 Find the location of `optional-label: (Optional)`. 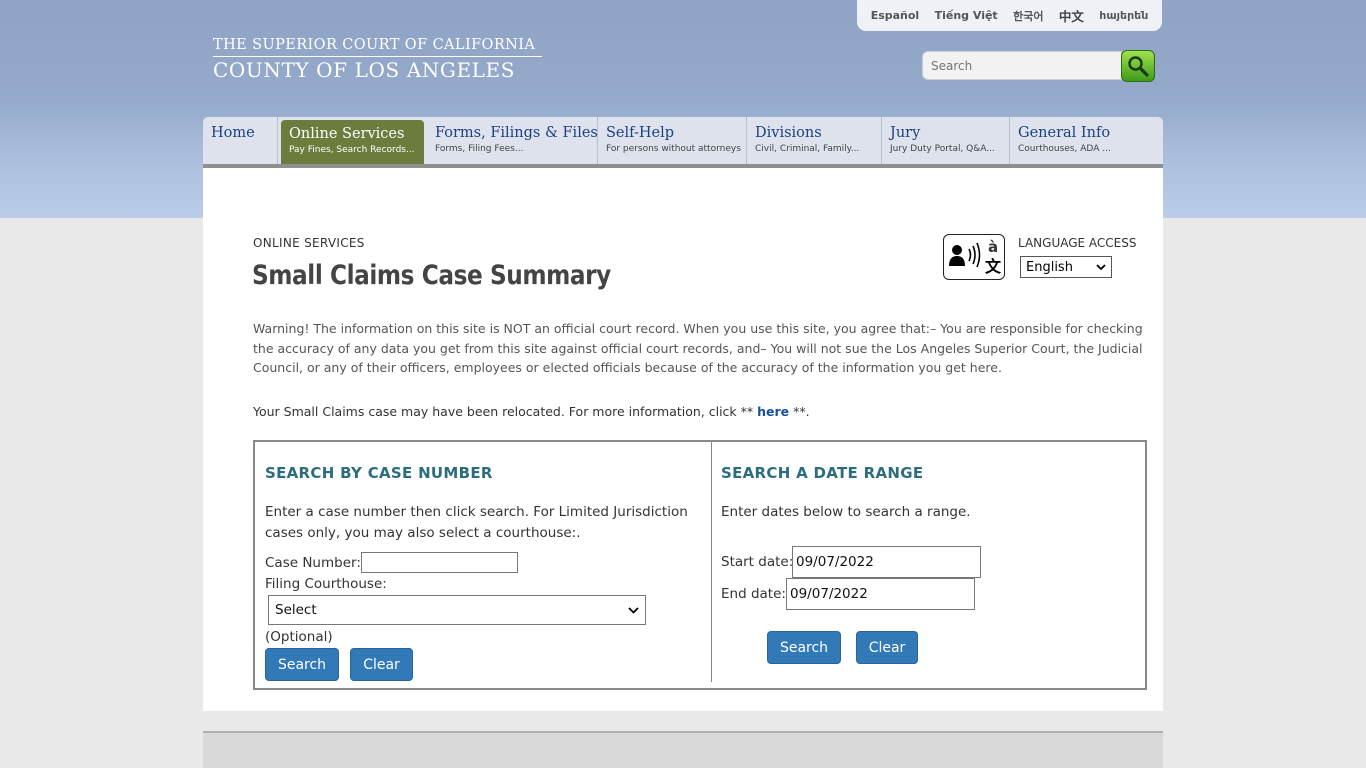

optional-label: (Optional) is located at coordinates (299, 637).